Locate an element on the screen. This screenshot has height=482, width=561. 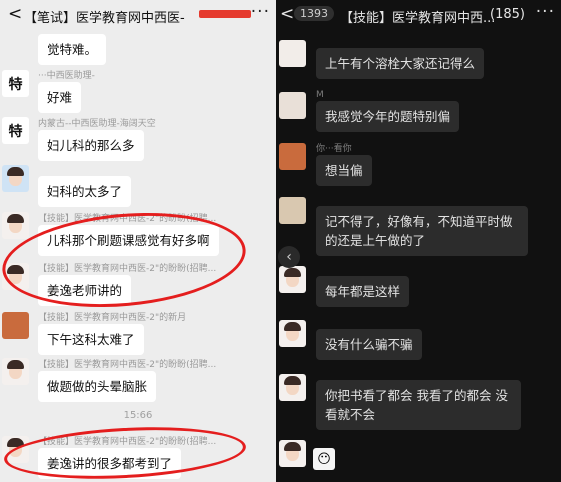
message-bubble: 好难 is located at coordinates (60, 97).